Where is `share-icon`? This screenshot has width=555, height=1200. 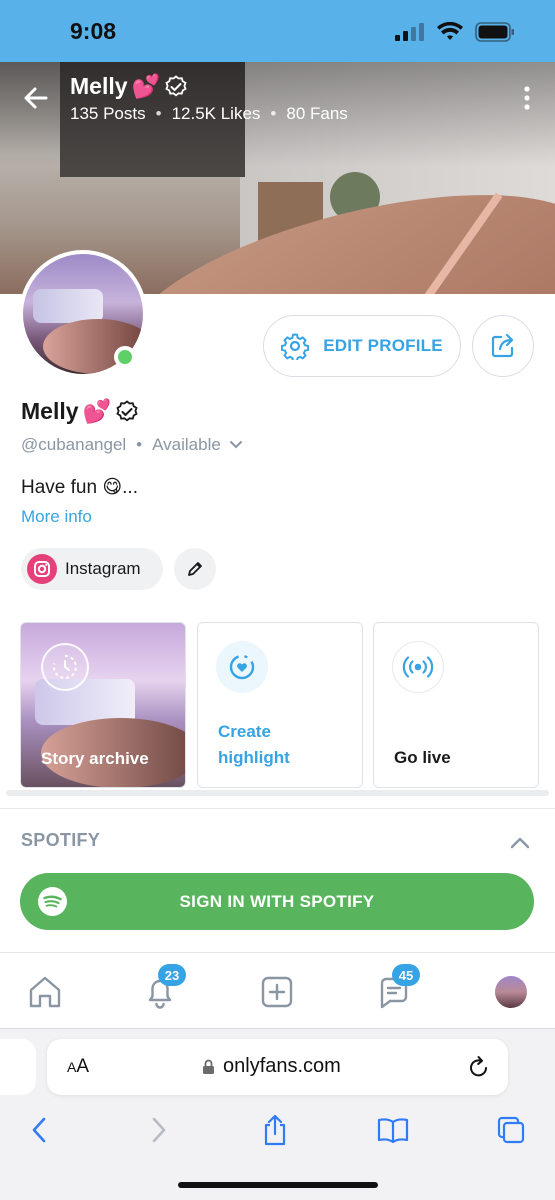
share-icon is located at coordinates (502, 345).